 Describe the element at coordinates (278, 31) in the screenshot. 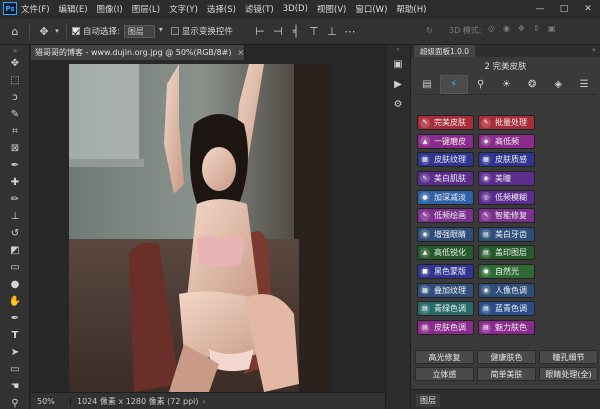

I see `align-center-icon: ⊣` at that location.